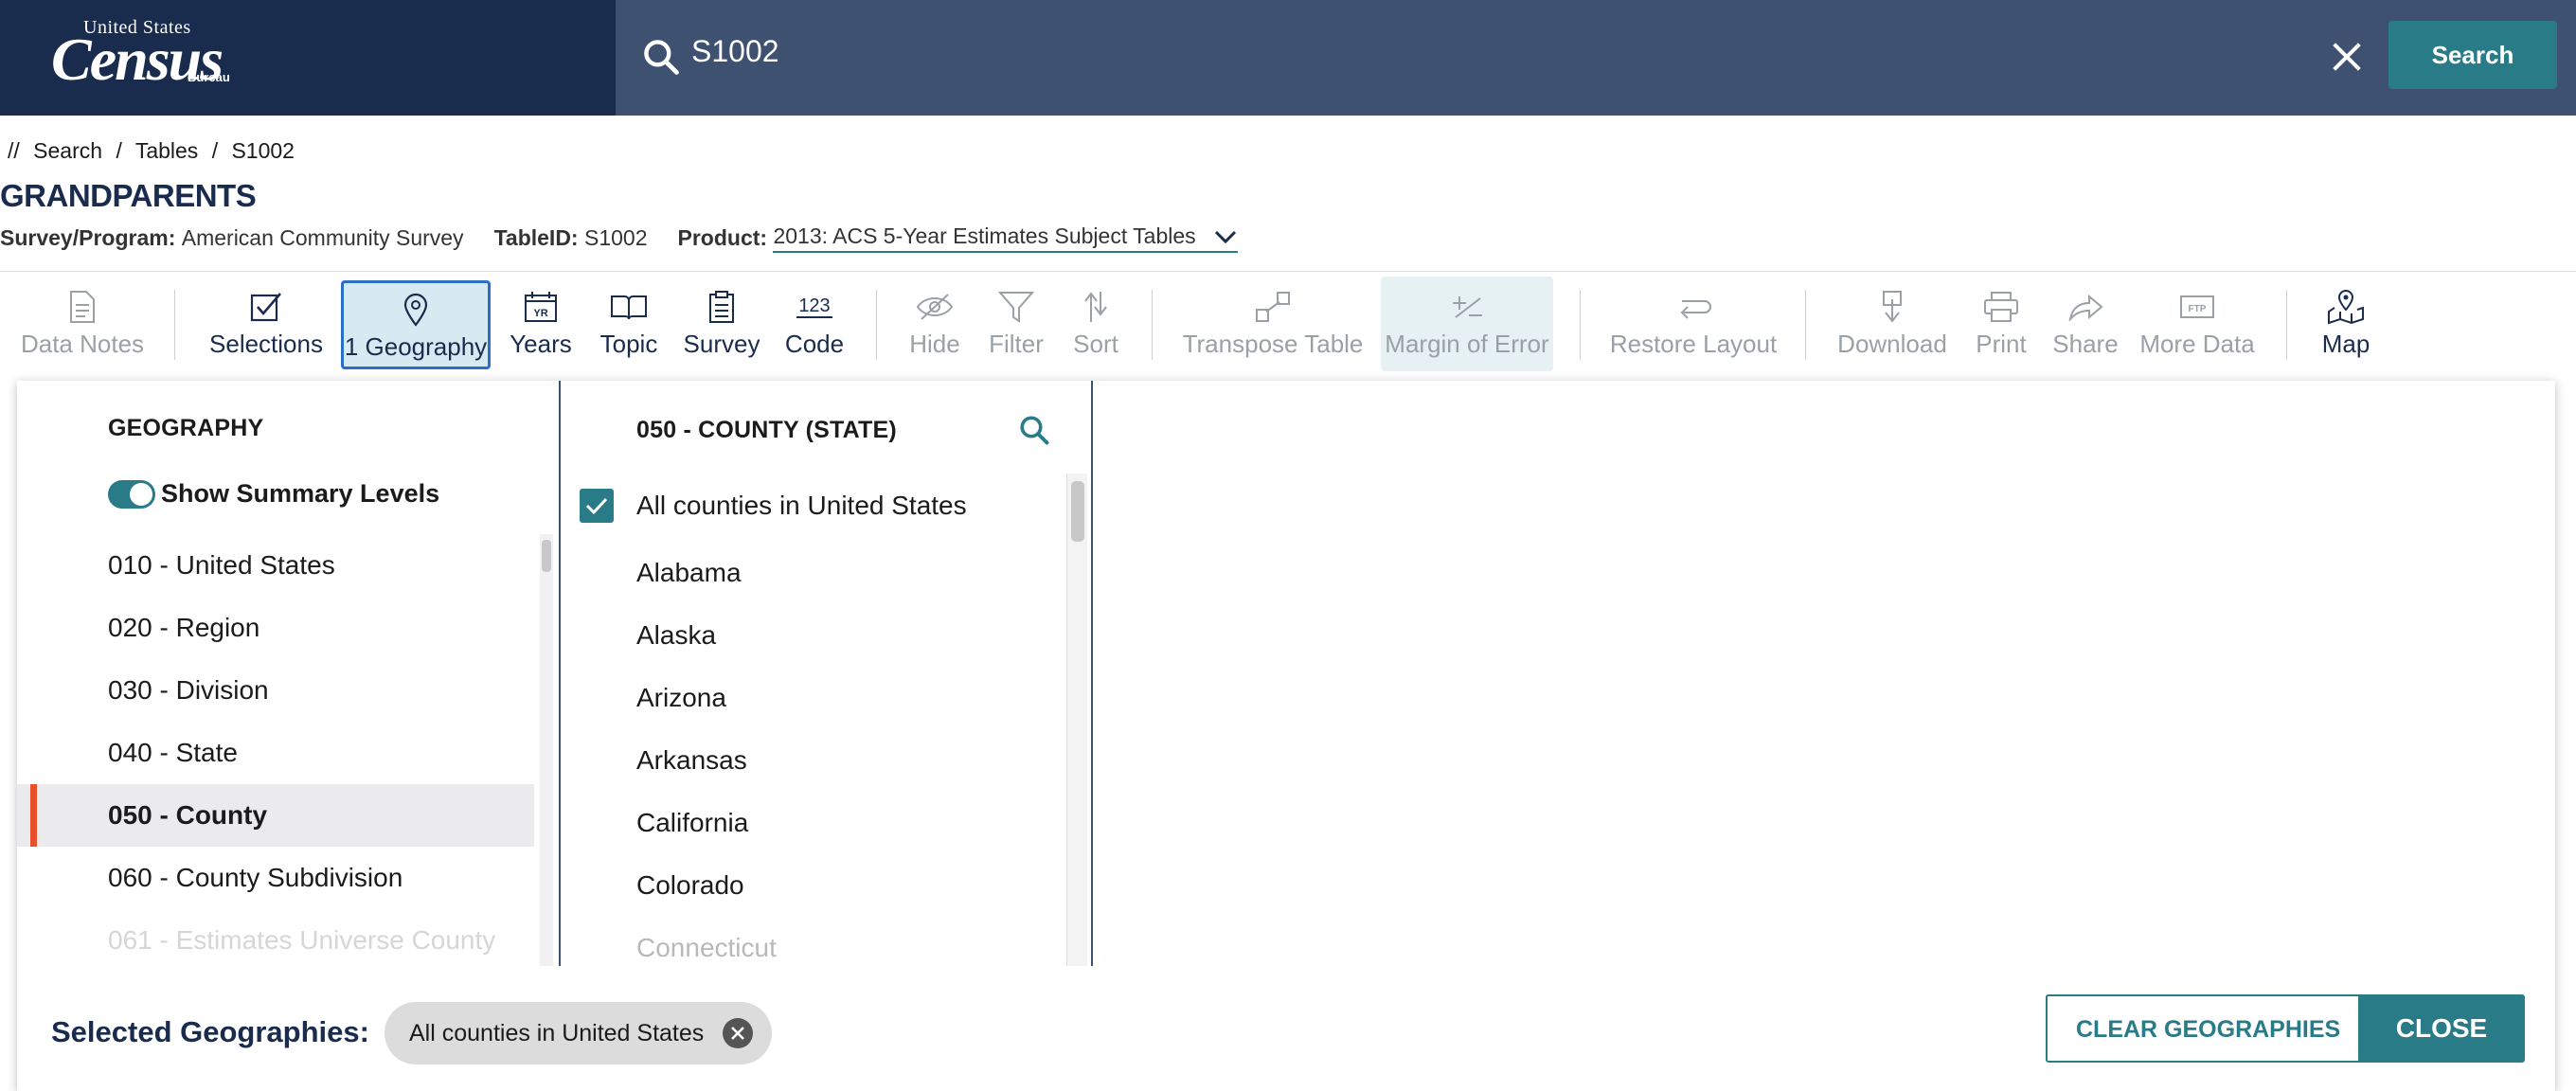 The height and width of the screenshot is (1091, 2576). Describe the element at coordinates (275, 815) in the screenshot. I see `summary-level-item-selected: 050 - County` at that location.